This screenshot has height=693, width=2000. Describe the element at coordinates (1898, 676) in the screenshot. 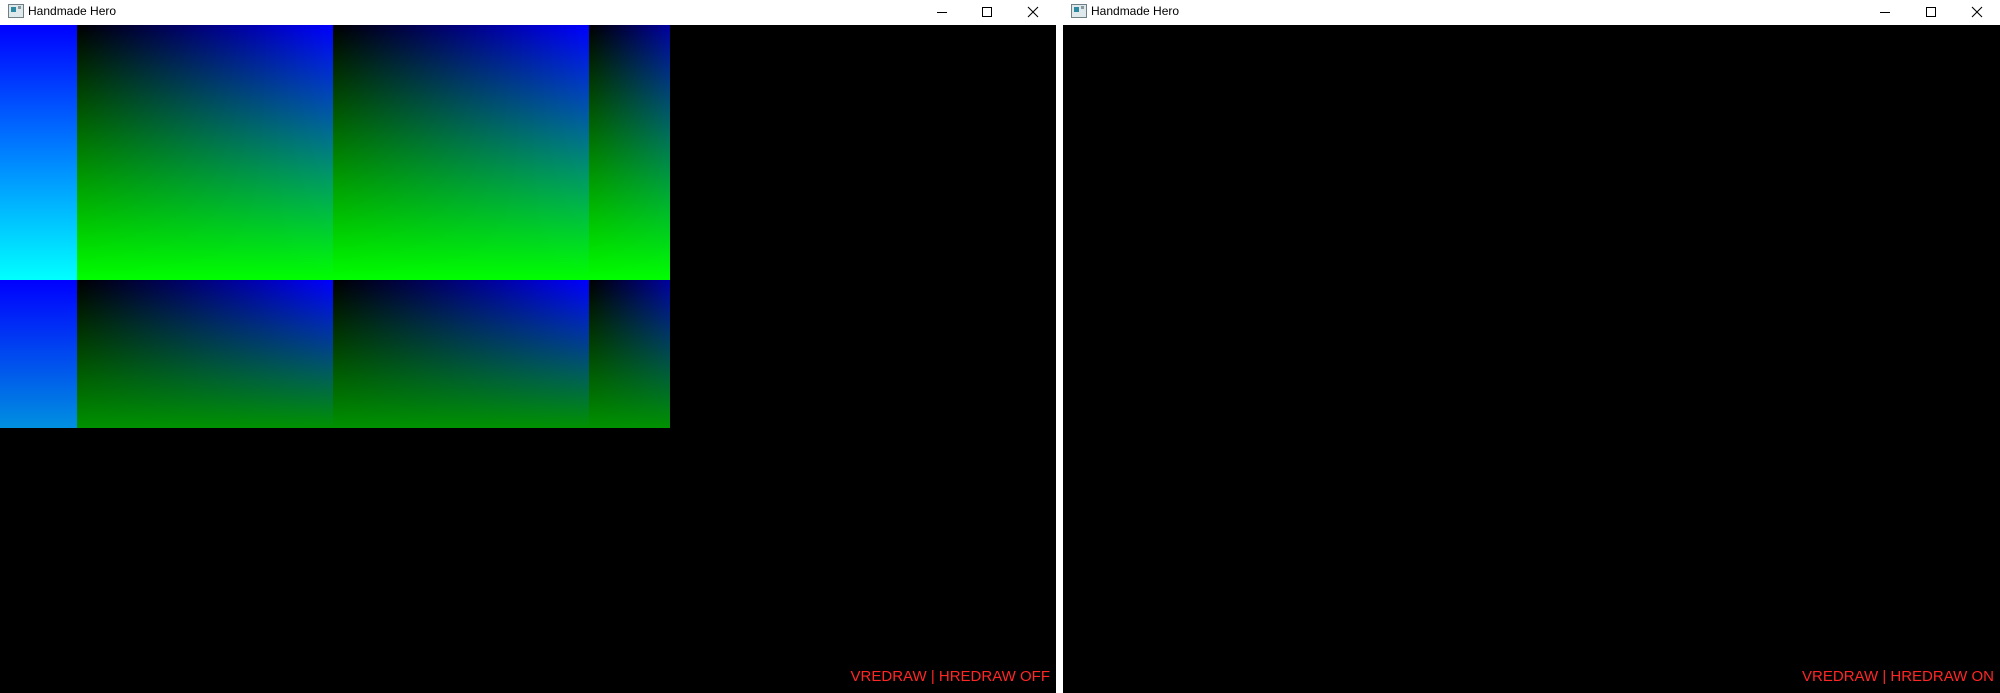

I see `redraw-status-text: VREDRAW | HREDRAW ON` at that location.